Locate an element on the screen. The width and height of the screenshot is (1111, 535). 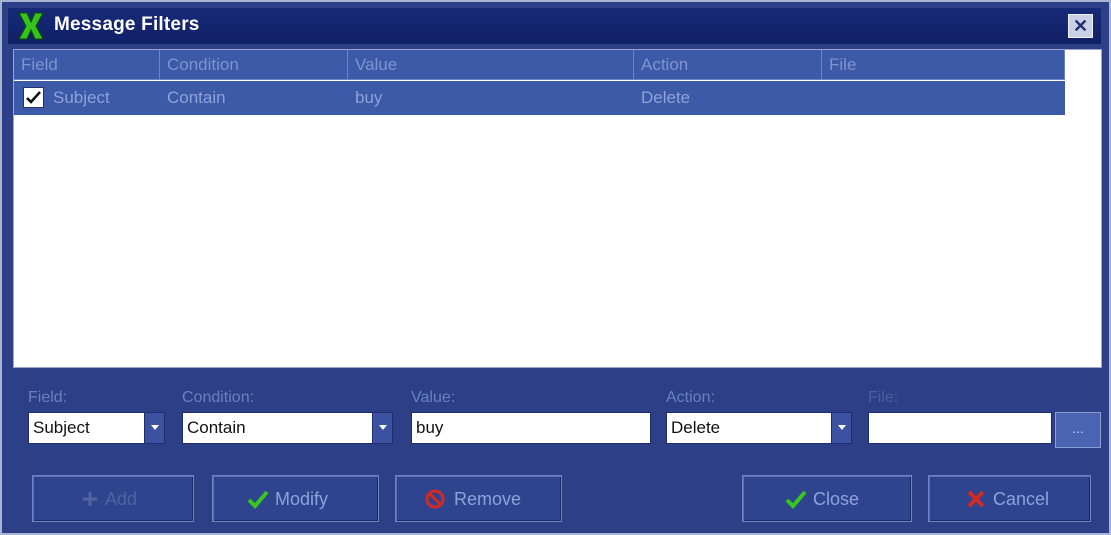
table-row: Subject Contain buy Delete is located at coordinates (539, 98).